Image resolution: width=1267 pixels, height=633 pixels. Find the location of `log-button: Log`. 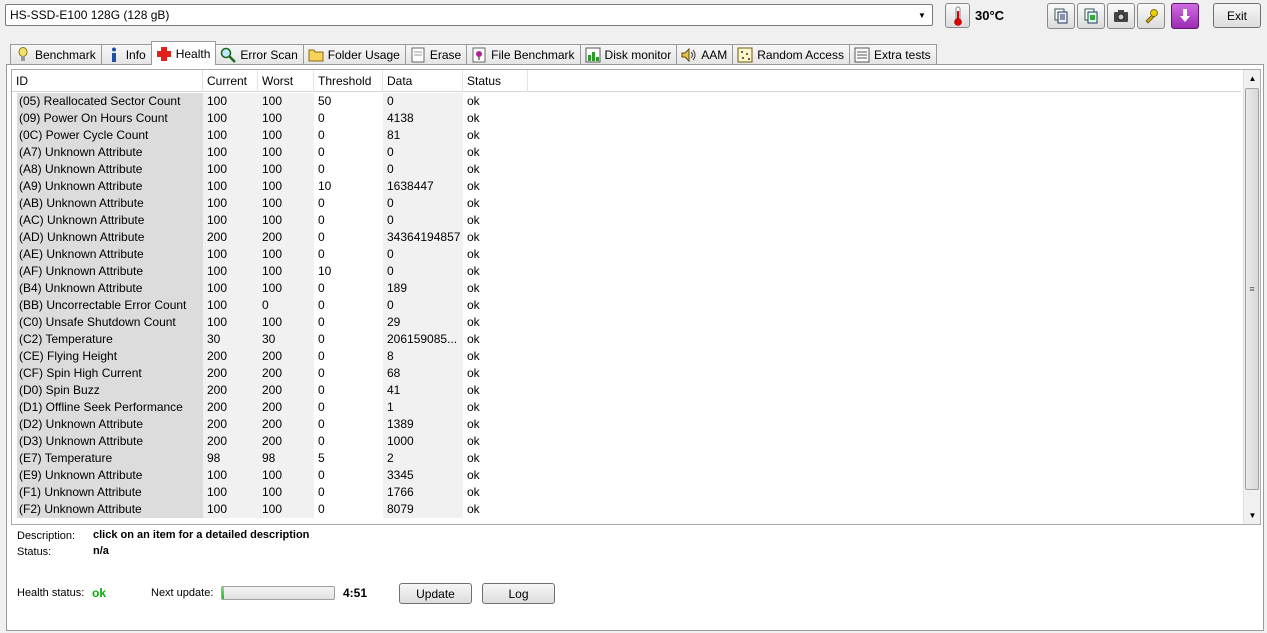

log-button: Log is located at coordinates (518, 593).